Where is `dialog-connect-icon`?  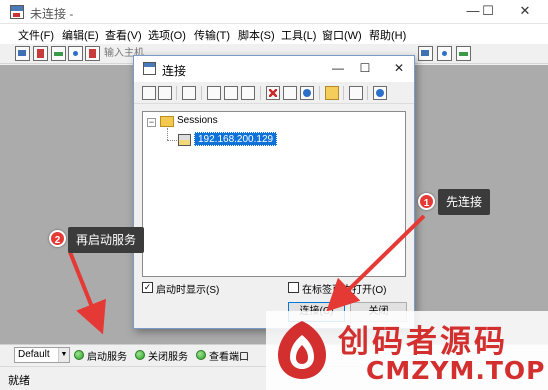 dialog-connect-icon is located at coordinates (149, 93).